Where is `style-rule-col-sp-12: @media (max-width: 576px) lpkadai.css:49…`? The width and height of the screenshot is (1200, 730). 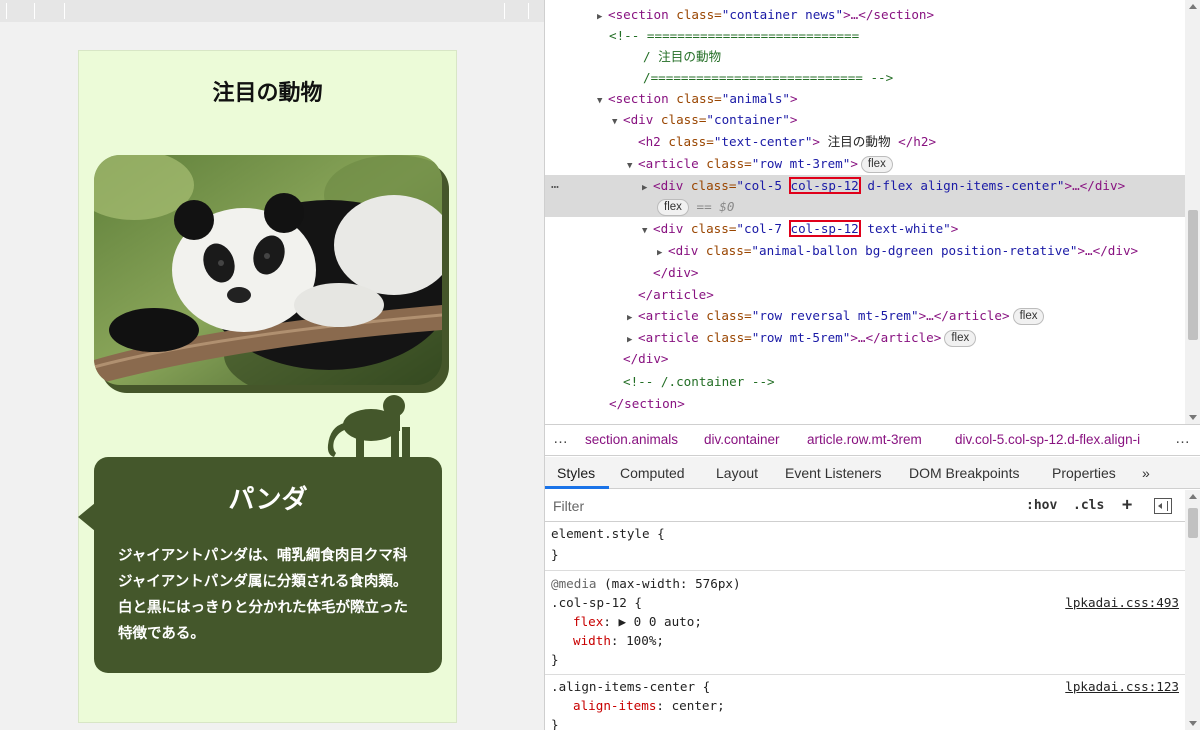 style-rule-col-sp-12: @media (max-width: 576px) lpkadai.css:49… is located at coordinates (865, 623).